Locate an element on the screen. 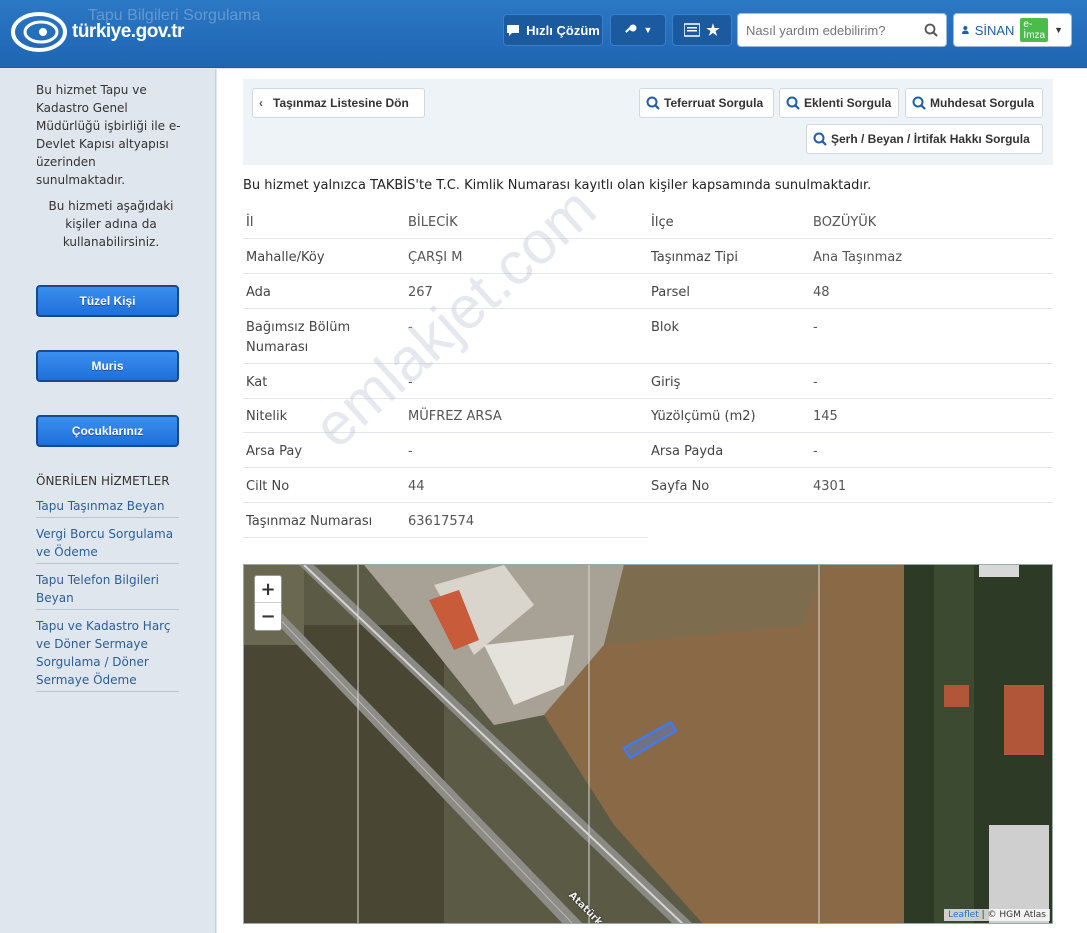 The image size is (1087, 933). attribution-text: | © HGM Atlas is located at coordinates (1013, 915).